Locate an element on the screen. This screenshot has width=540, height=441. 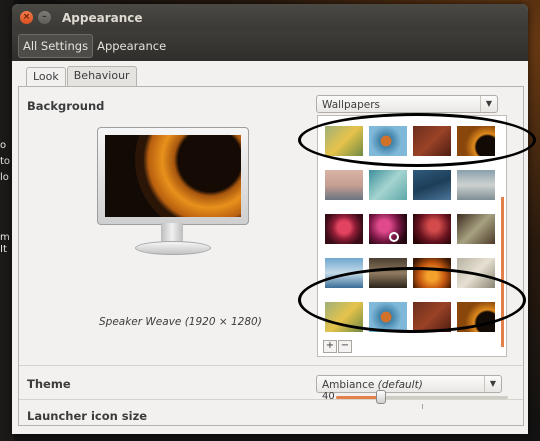
desktop-text-fragment: to is located at coordinates (5, 161).